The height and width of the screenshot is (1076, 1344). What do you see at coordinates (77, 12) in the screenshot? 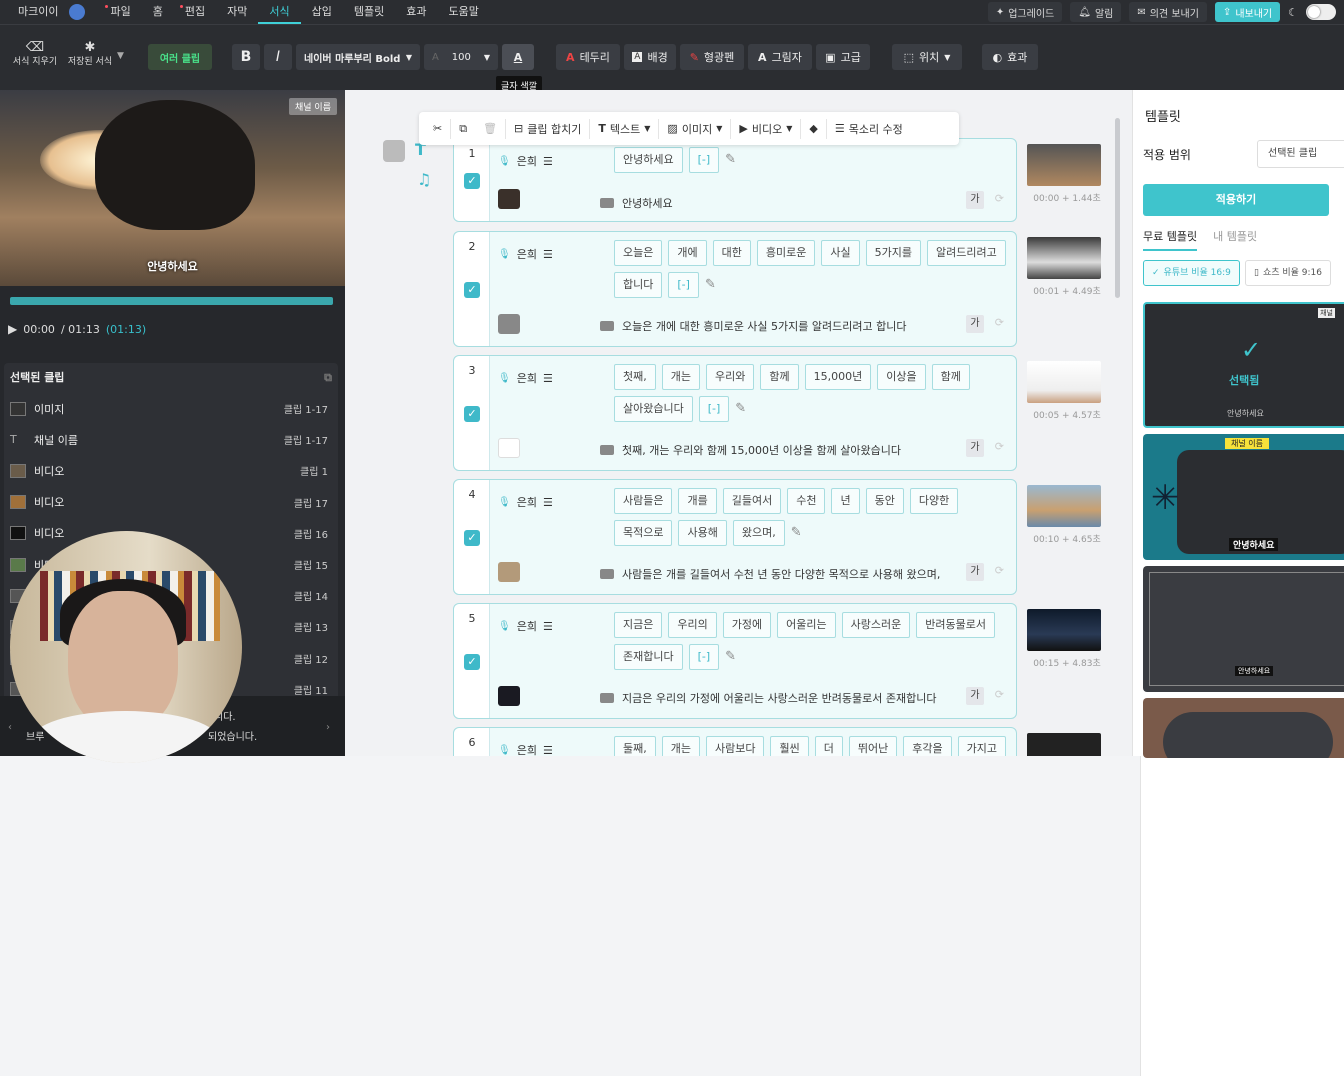
I see `avatar-icon` at bounding box center [77, 12].